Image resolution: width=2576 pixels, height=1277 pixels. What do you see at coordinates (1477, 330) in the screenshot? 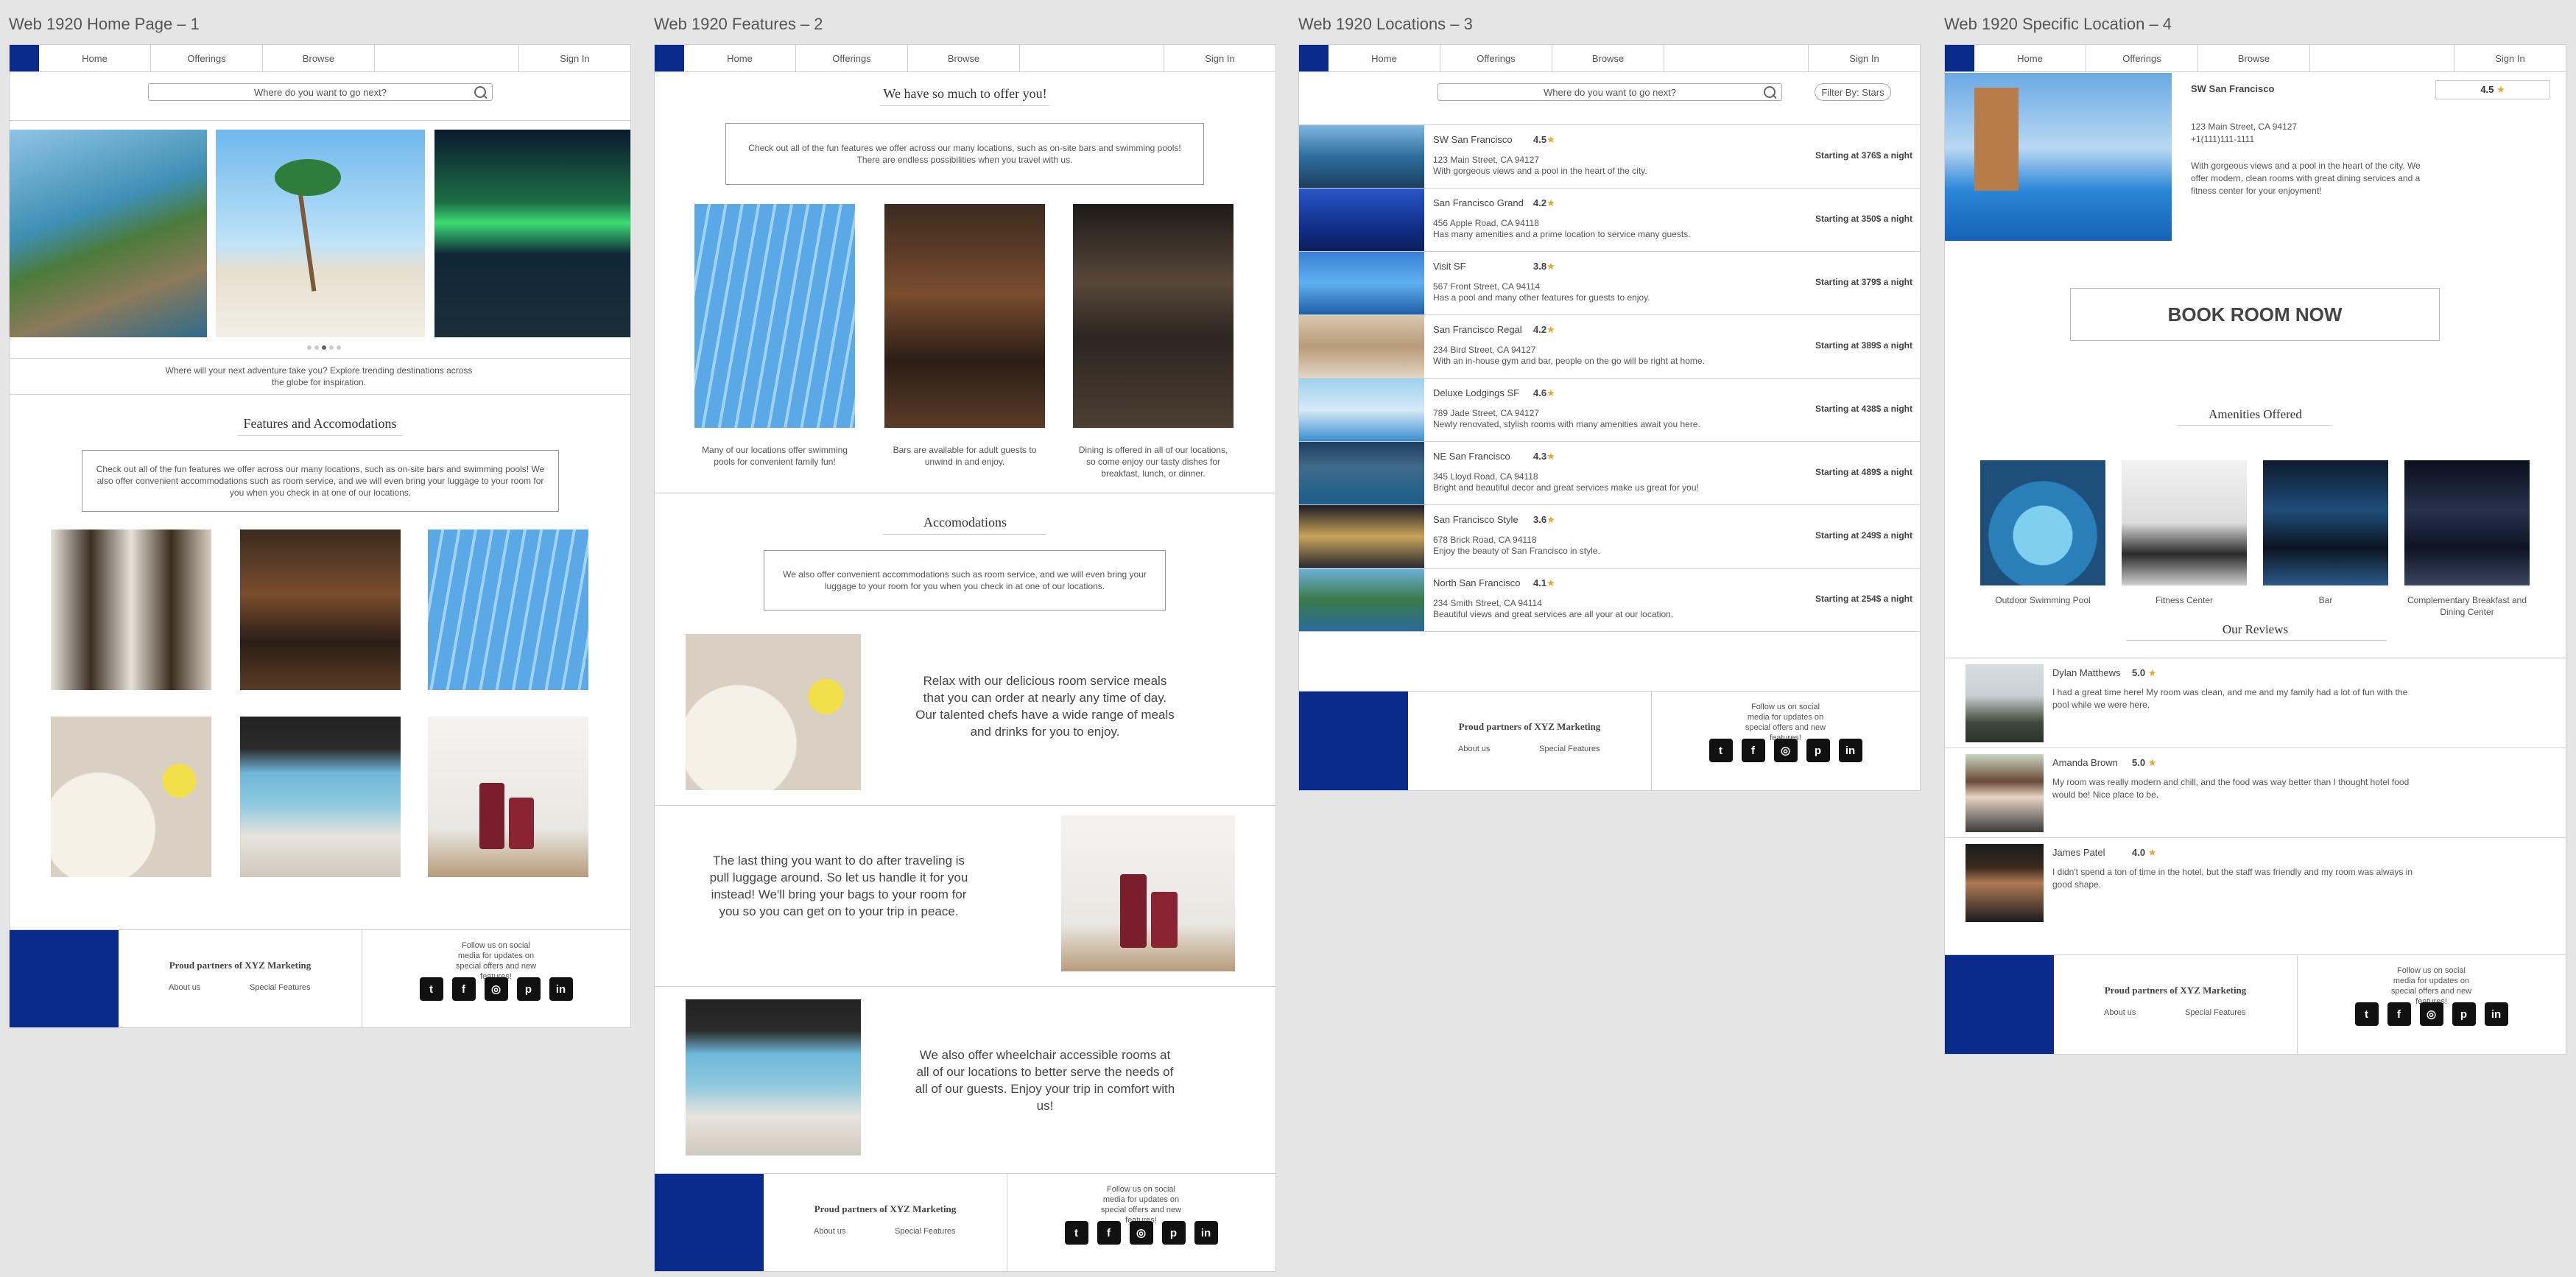
I see `location-name: San Francisco Regal` at bounding box center [1477, 330].